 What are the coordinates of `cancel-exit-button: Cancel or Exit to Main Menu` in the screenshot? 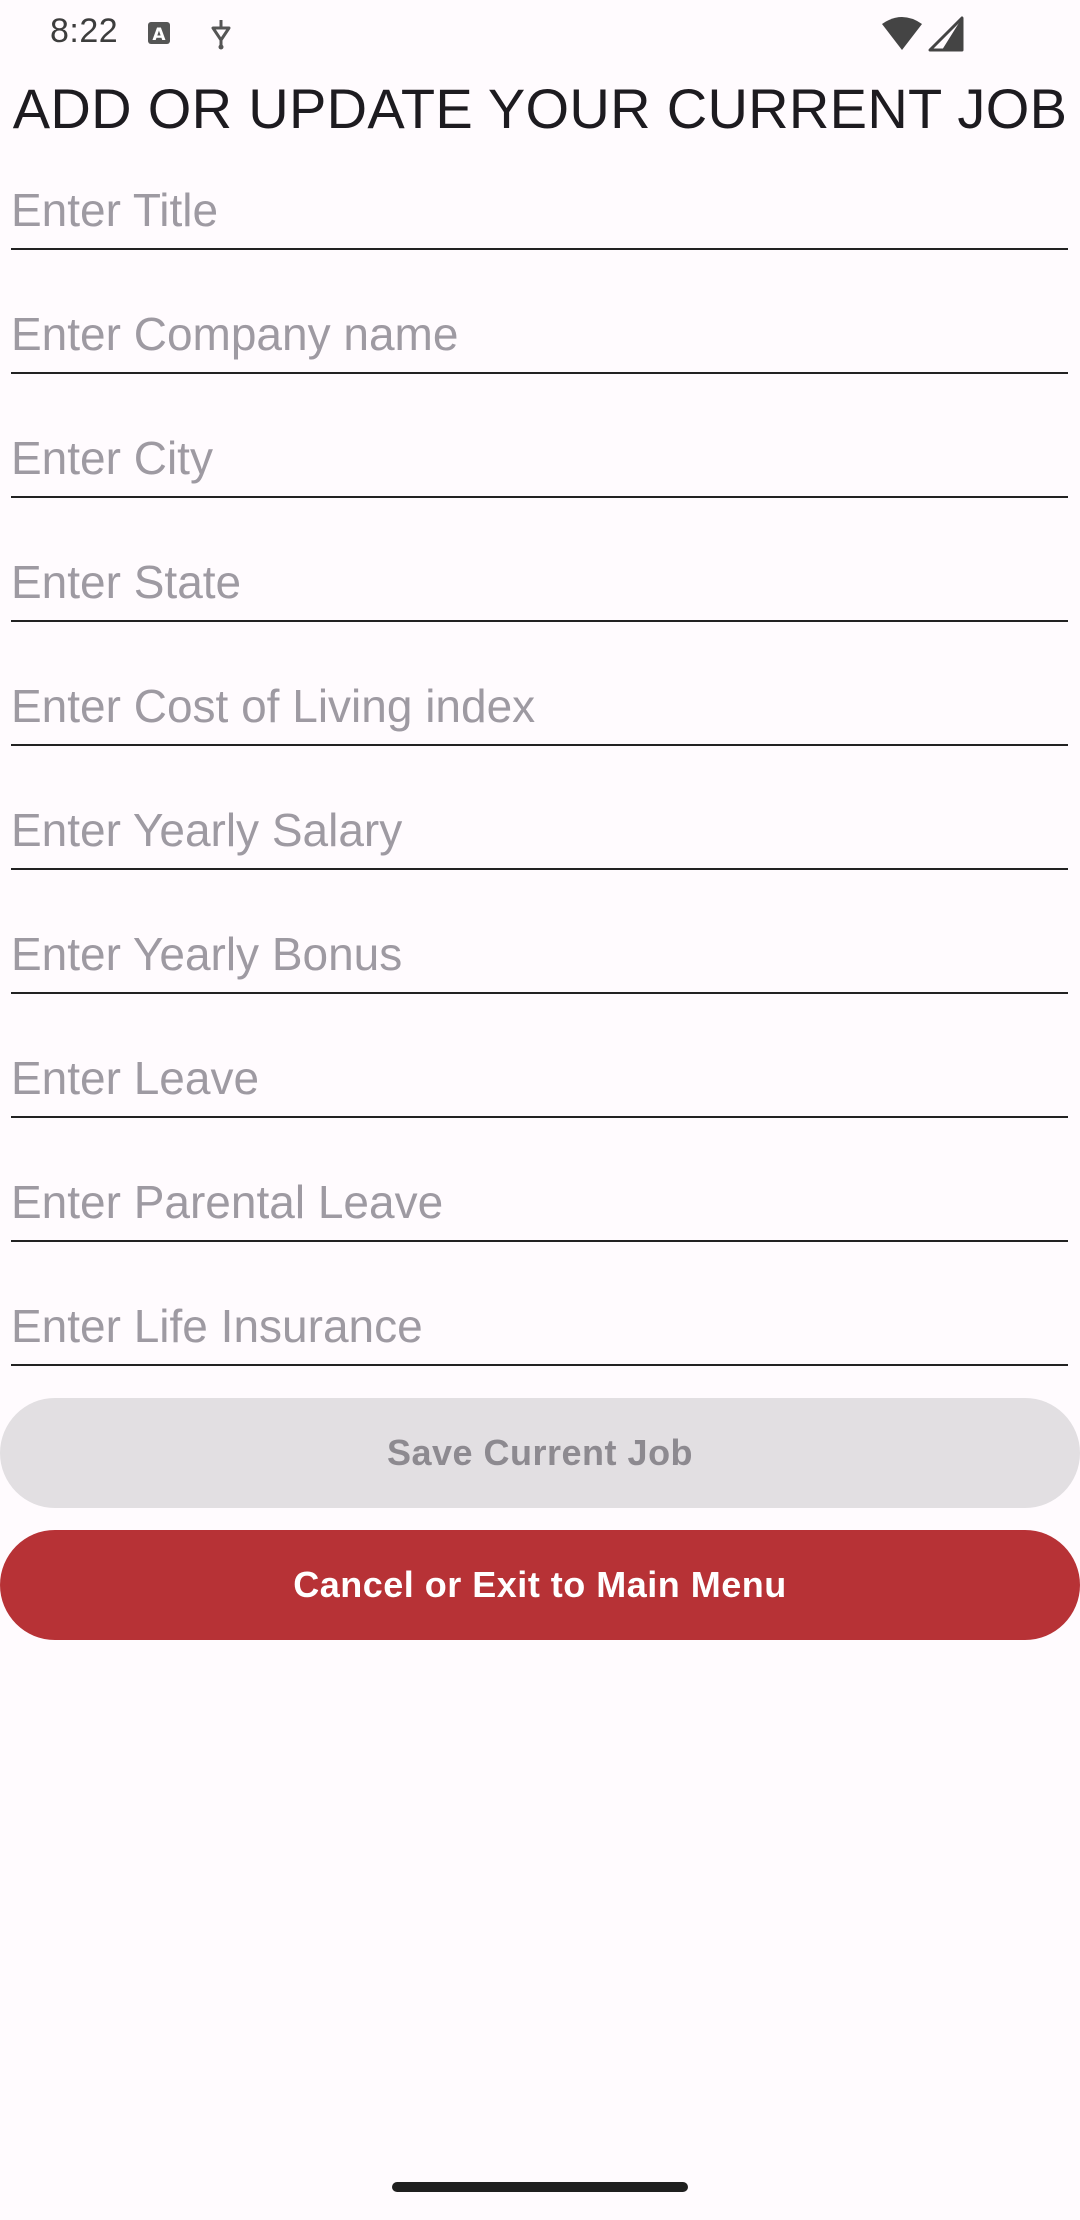 It's located at (540, 1585).